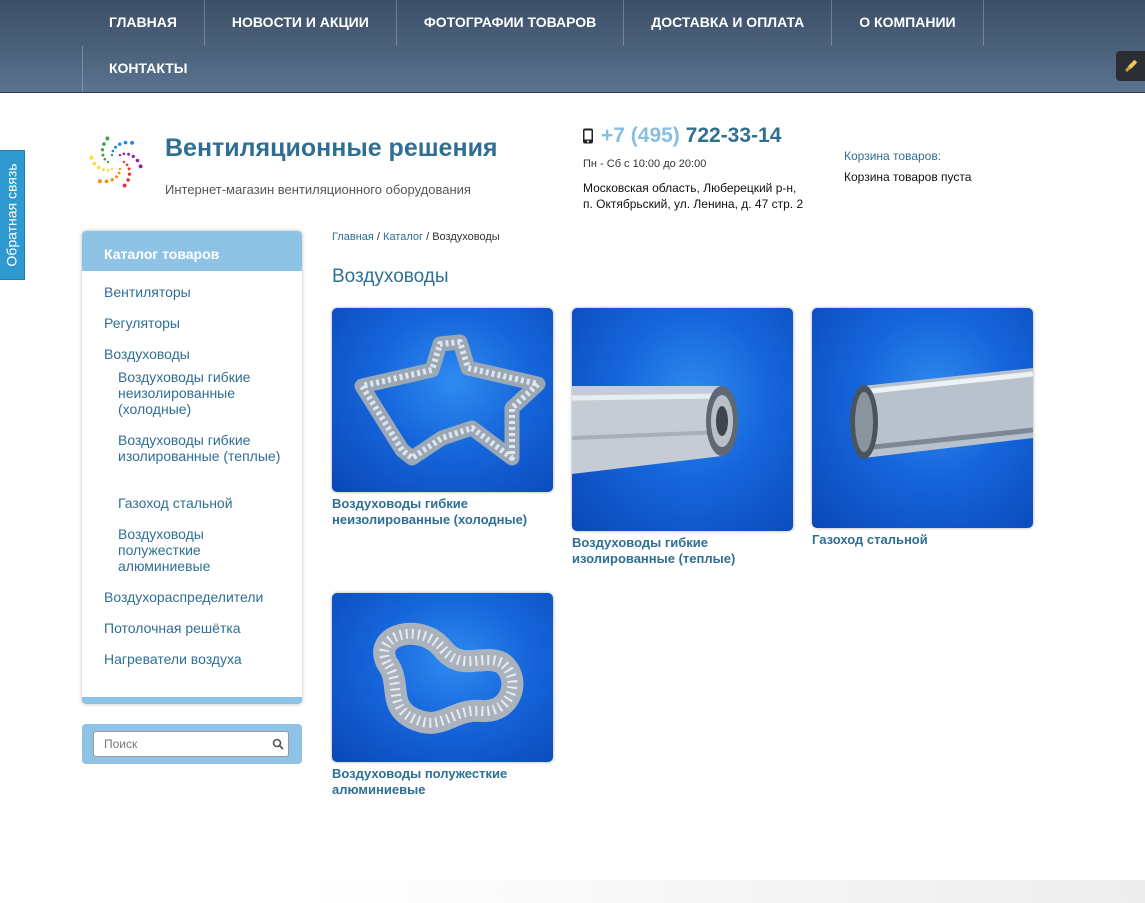  I want to click on feedback-tab: Обратная связь, so click(12, 215).